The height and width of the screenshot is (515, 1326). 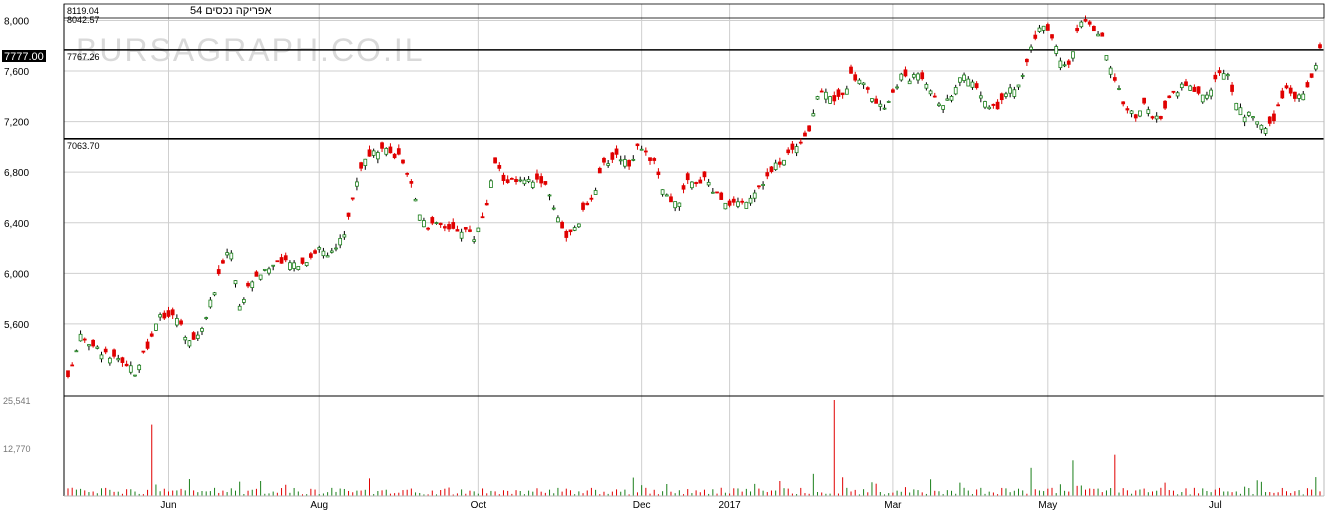 What do you see at coordinates (16, 72) in the screenshot?
I see `y-tick-label: 7,600` at bounding box center [16, 72].